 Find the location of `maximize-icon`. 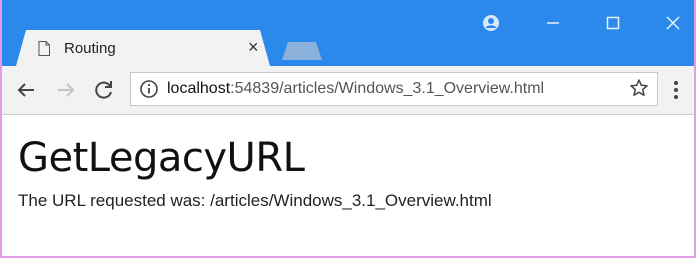

maximize-icon is located at coordinates (613, 23).